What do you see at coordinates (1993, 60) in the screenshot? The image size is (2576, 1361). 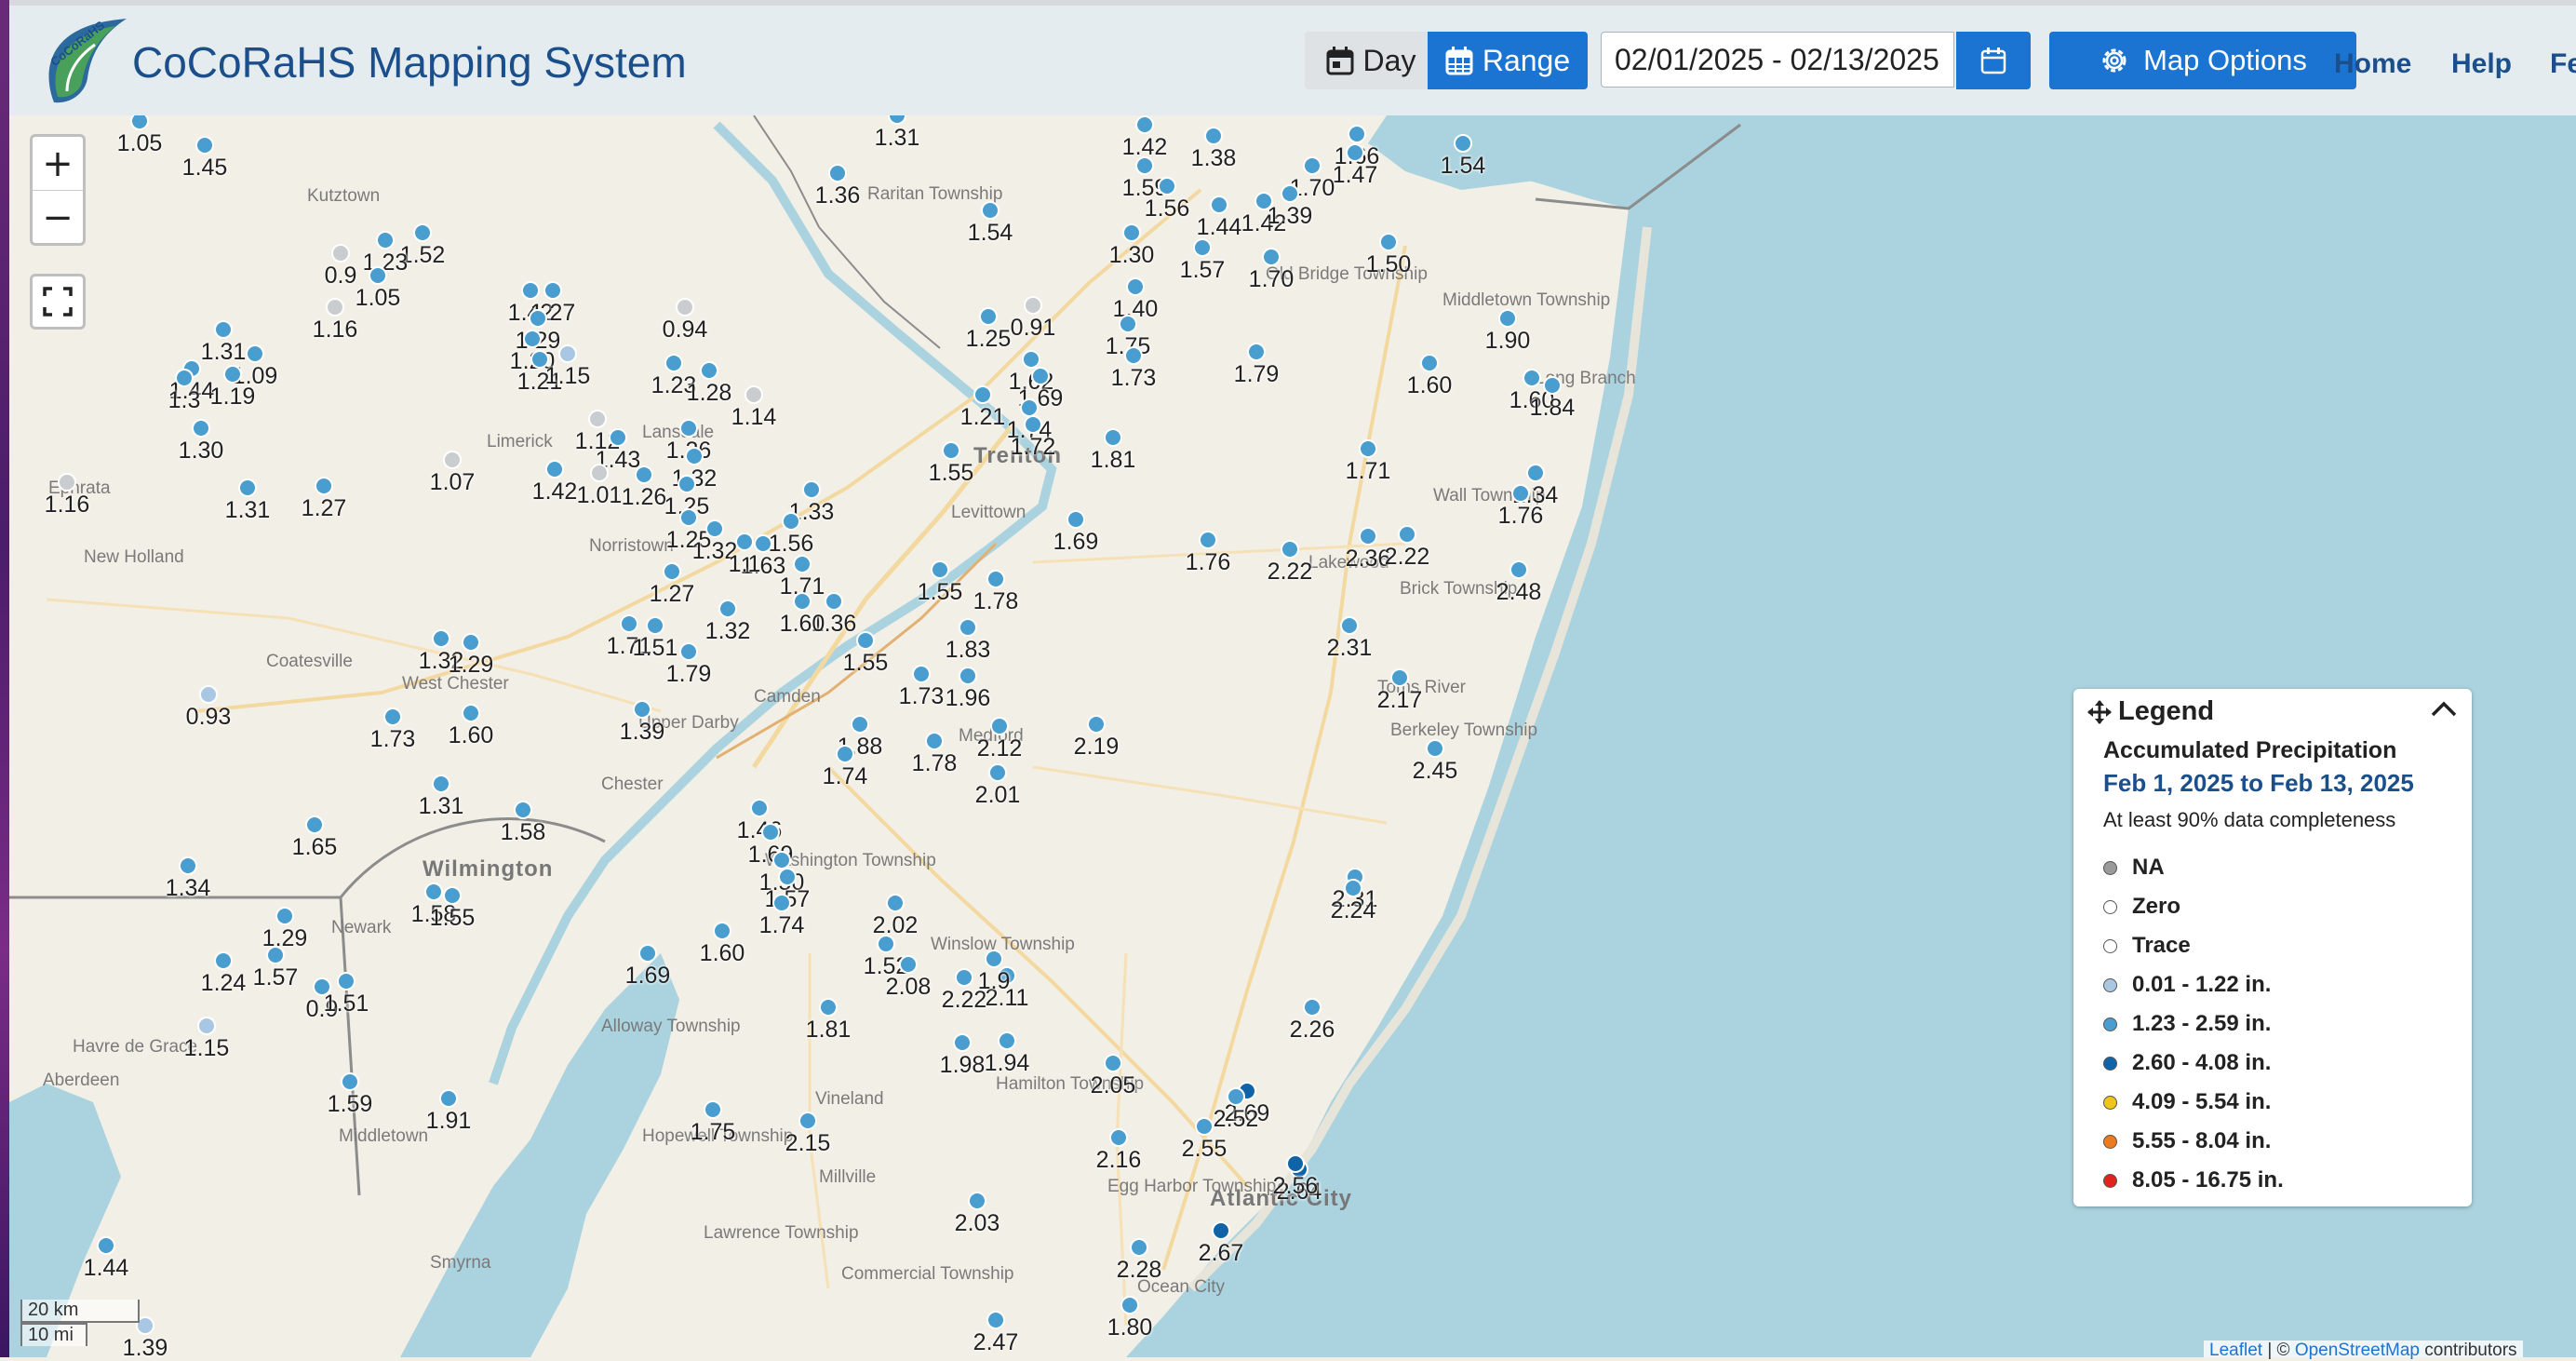 I see `calendar-picker-button` at bounding box center [1993, 60].